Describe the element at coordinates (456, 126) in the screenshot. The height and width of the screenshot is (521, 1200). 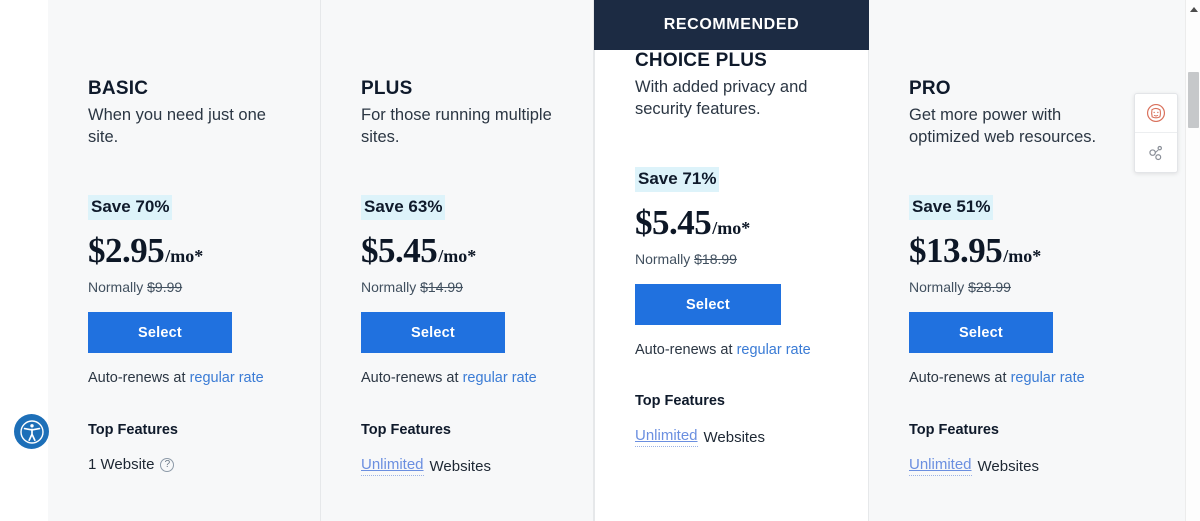
I see `plan-tagline: For those running multiple sites.` at that location.